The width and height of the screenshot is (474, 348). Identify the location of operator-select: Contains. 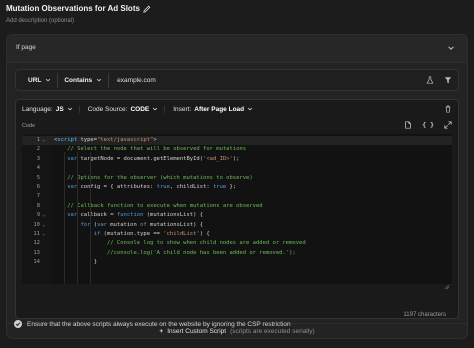
(84, 80).